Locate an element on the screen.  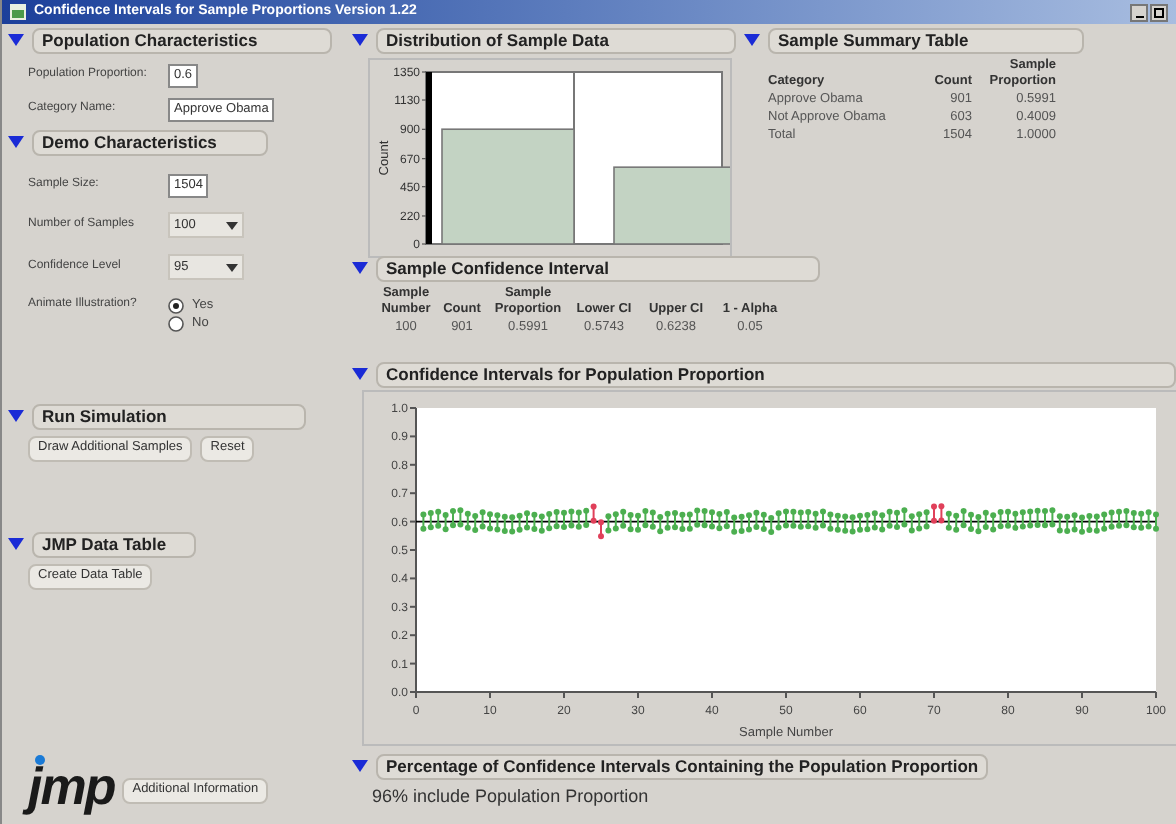
section-header: Population Characteristics is located at coordinates (182, 41).